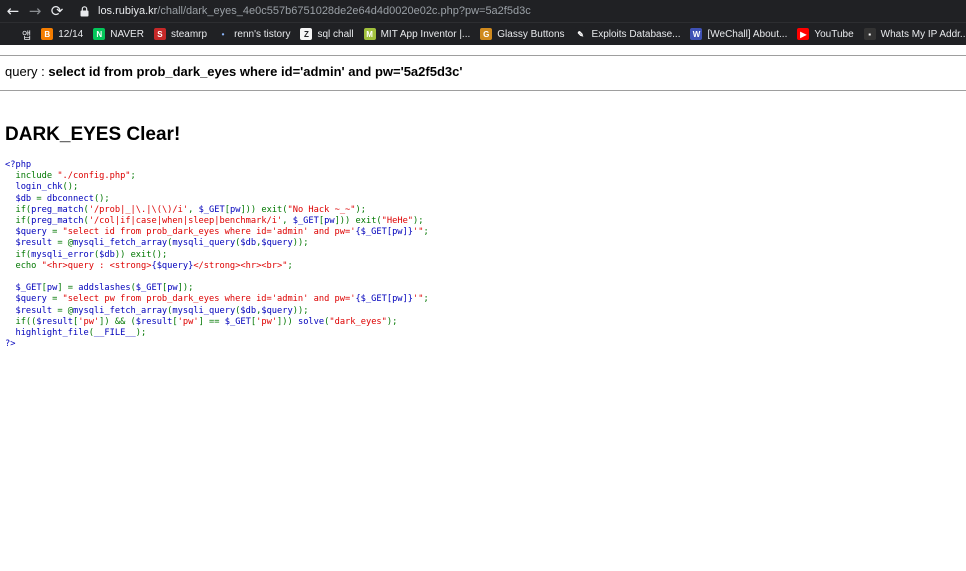 The image size is (966, 571). I want to click on code-token: highlight_file, so click(47, 333).